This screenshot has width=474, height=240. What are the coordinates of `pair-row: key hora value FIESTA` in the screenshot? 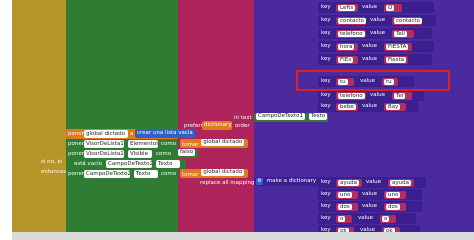 It's located at (376, 46).